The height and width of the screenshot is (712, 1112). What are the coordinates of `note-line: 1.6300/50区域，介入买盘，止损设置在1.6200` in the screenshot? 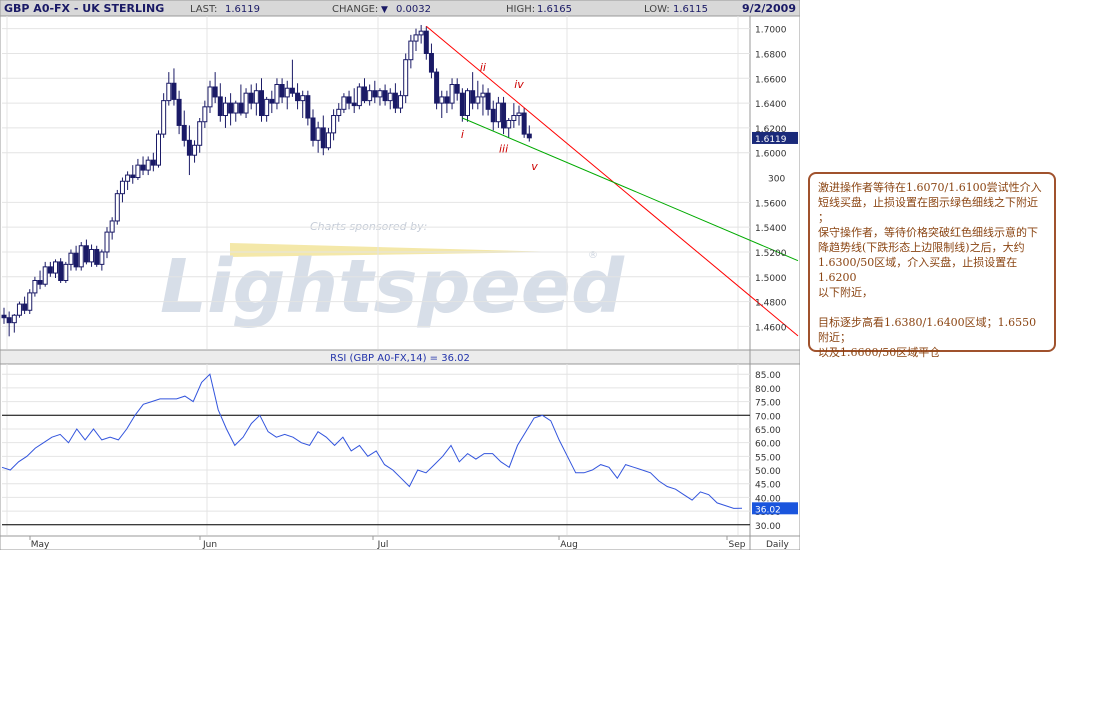 It's located at (918, 270).